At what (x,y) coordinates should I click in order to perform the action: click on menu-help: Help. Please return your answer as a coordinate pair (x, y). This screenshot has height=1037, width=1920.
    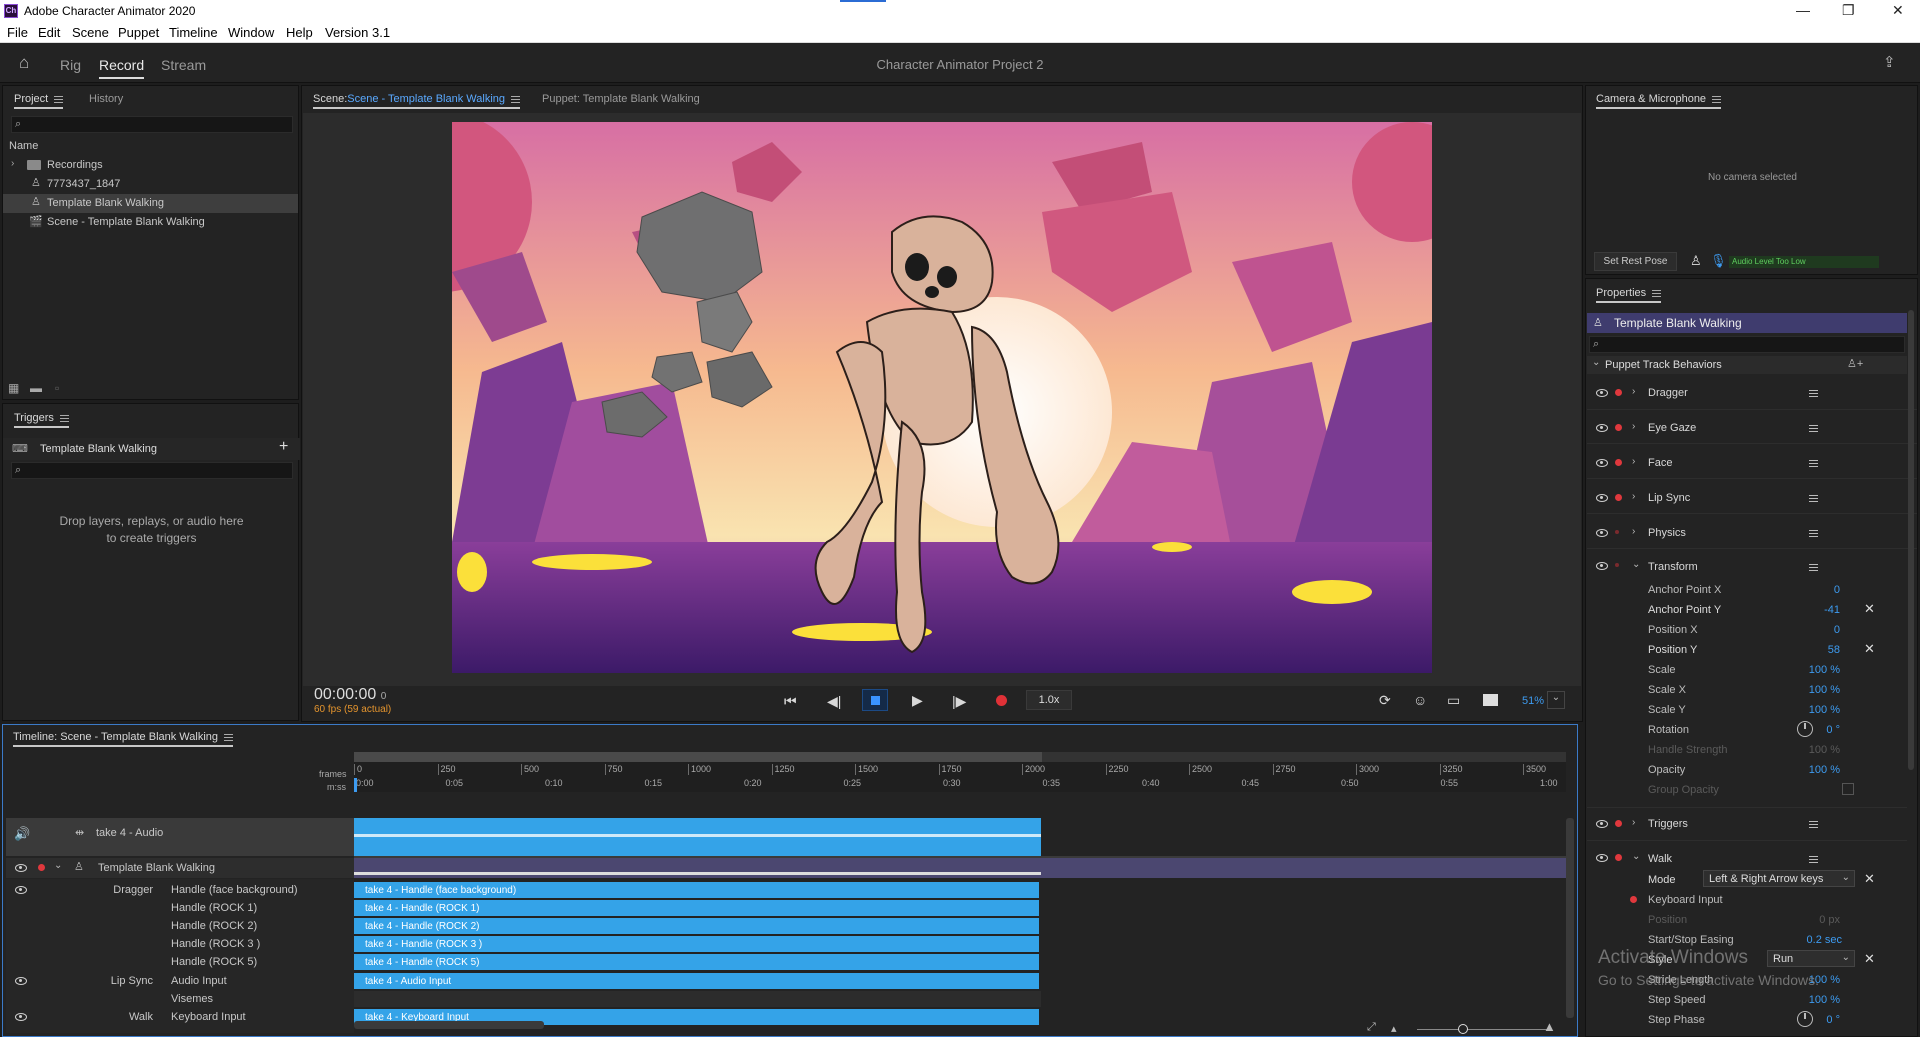
    Looking at the image, I should click on (299, 32).